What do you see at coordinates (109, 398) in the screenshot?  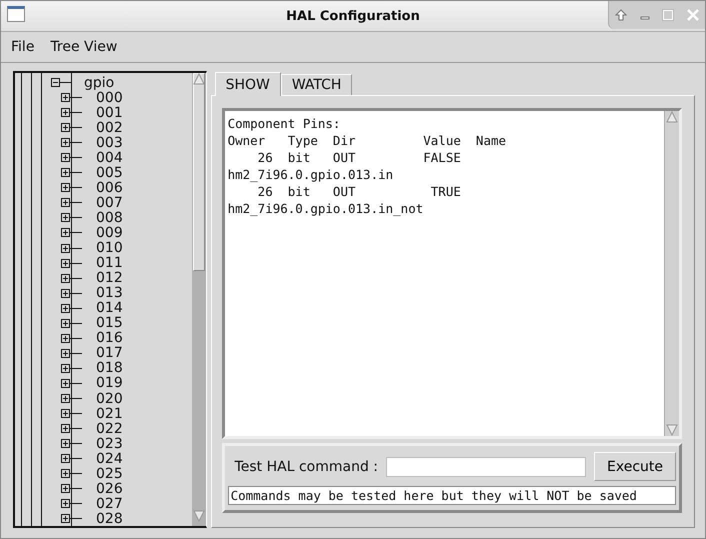 I see `tree-item: 020` at bounding box center [109, 398].